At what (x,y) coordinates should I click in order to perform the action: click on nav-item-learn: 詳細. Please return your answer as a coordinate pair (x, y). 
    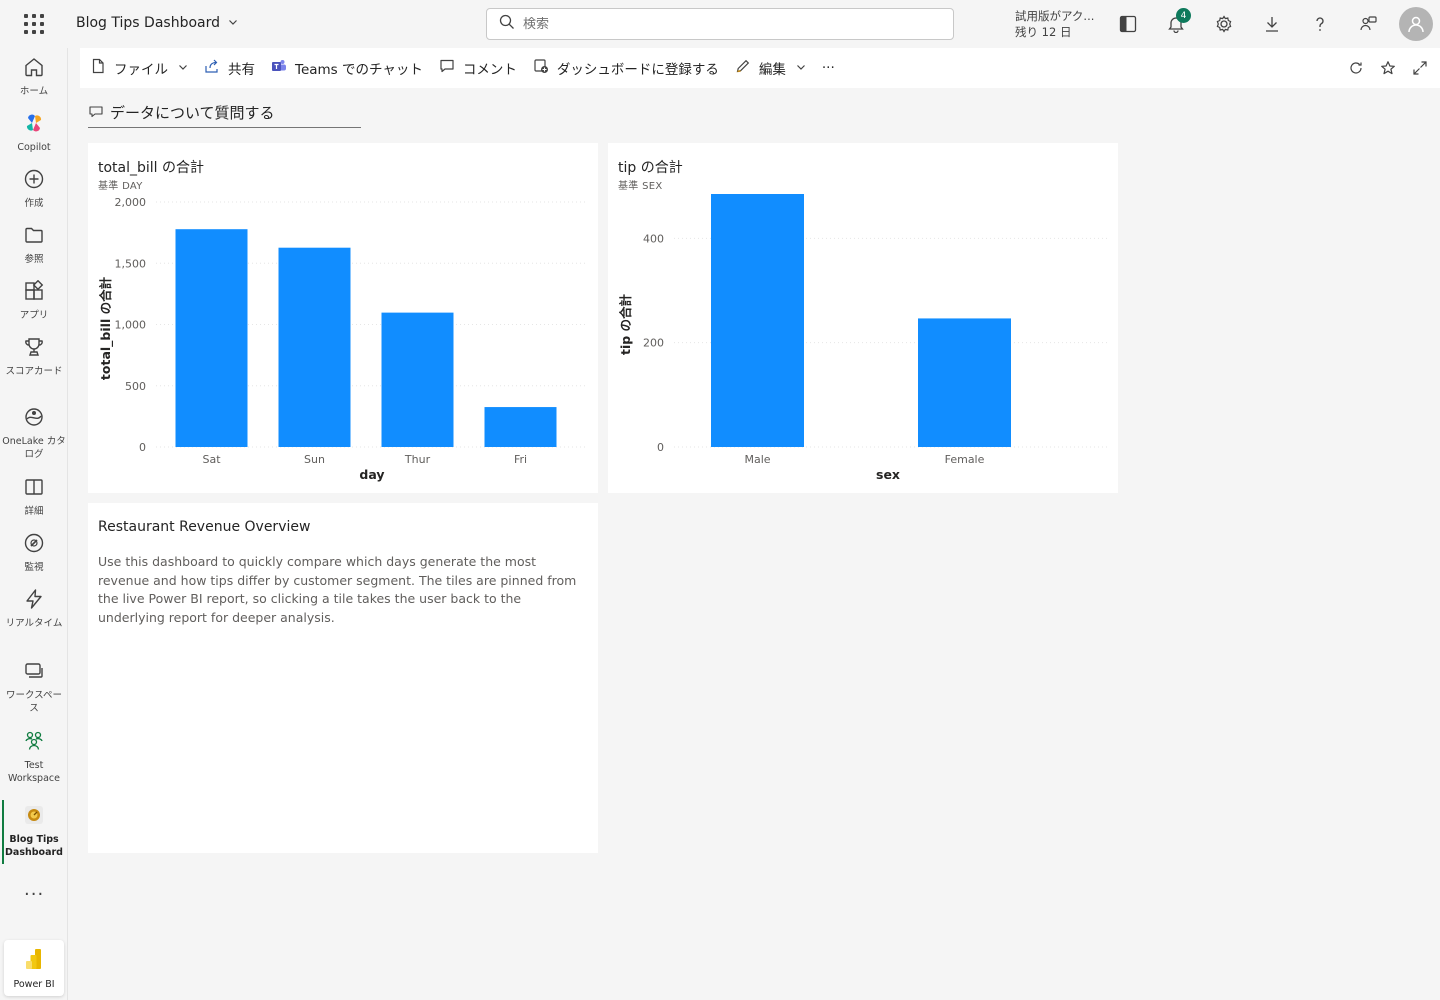
    Looking at the image, I should click on (34, 497).